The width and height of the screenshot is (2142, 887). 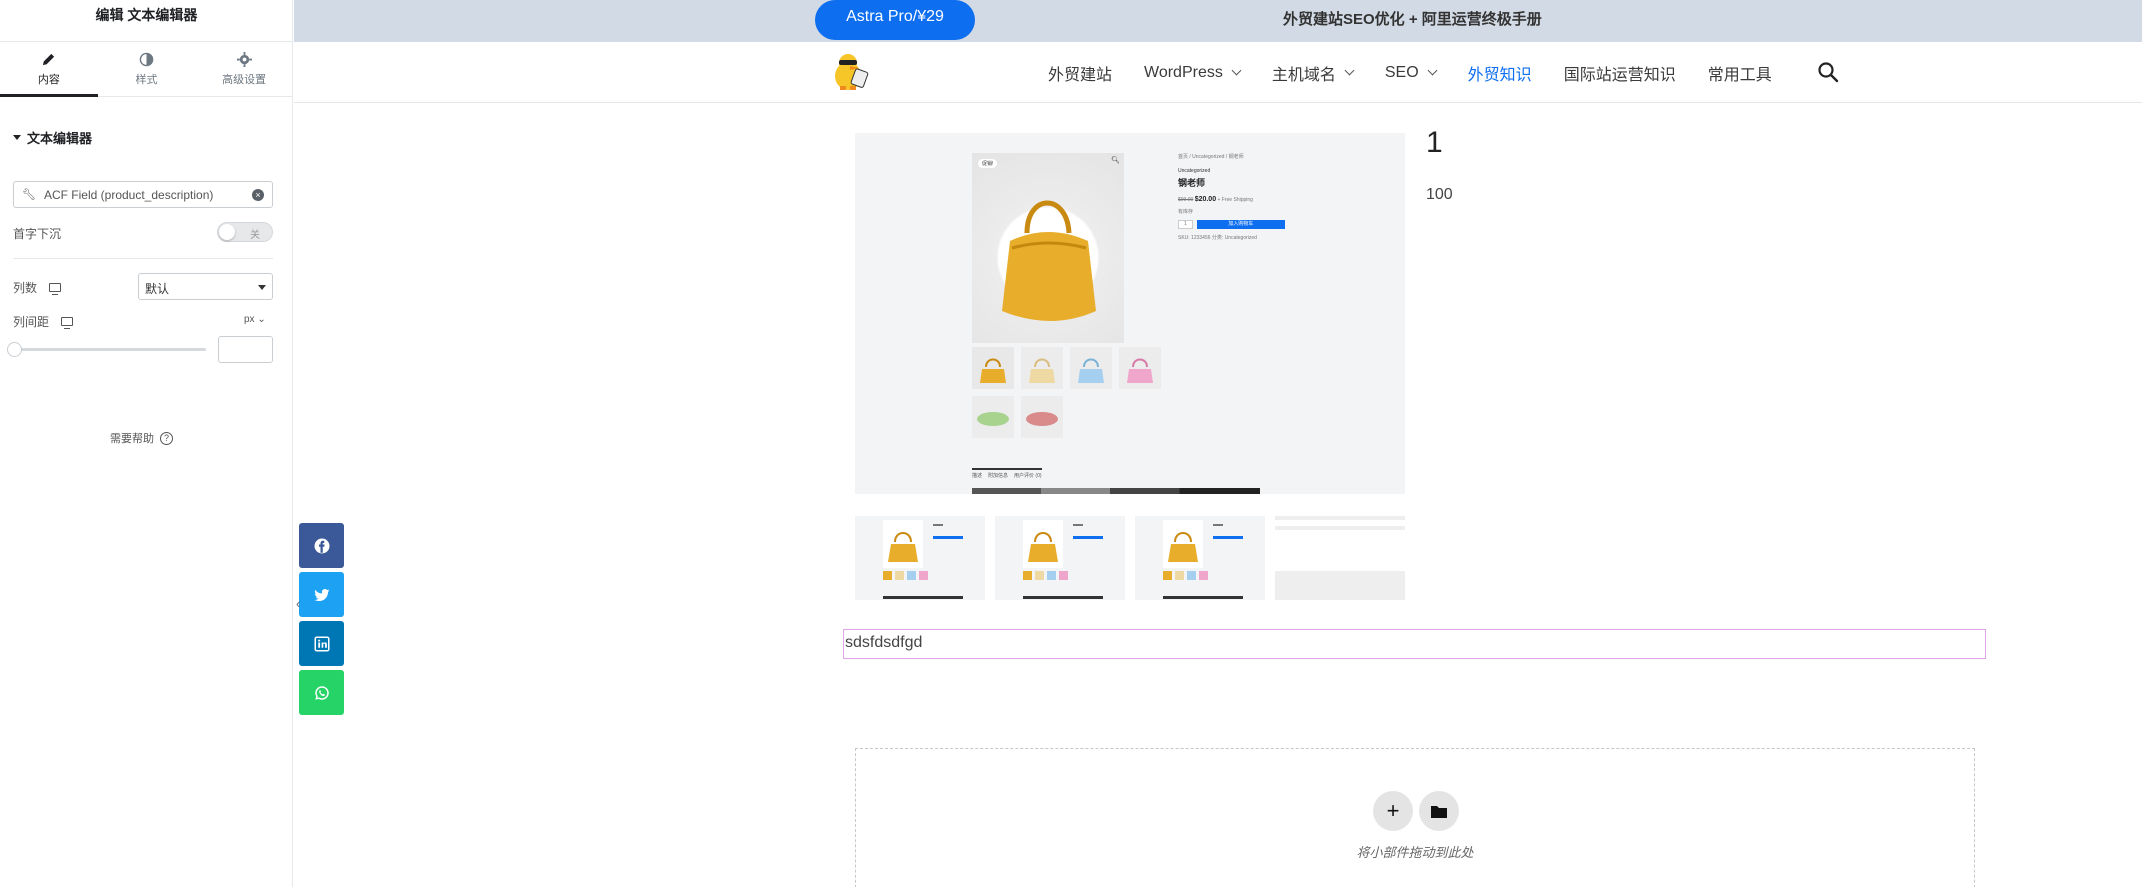 I want to click on column-gap-label: 列间距, so click(x=31, y=322).